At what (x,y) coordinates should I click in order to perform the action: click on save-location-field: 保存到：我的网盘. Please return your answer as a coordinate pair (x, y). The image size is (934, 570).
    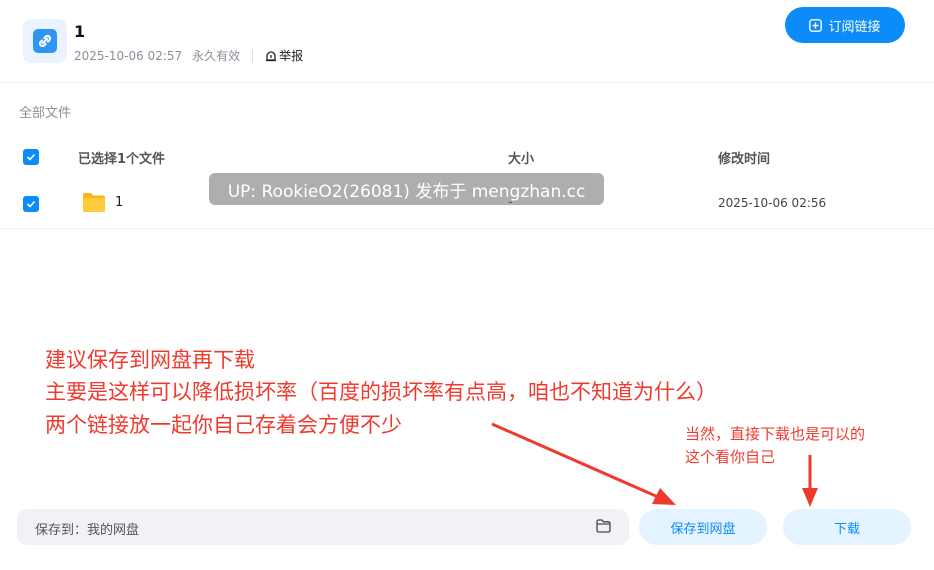
    Looking at the image, I should click on (323, 527).